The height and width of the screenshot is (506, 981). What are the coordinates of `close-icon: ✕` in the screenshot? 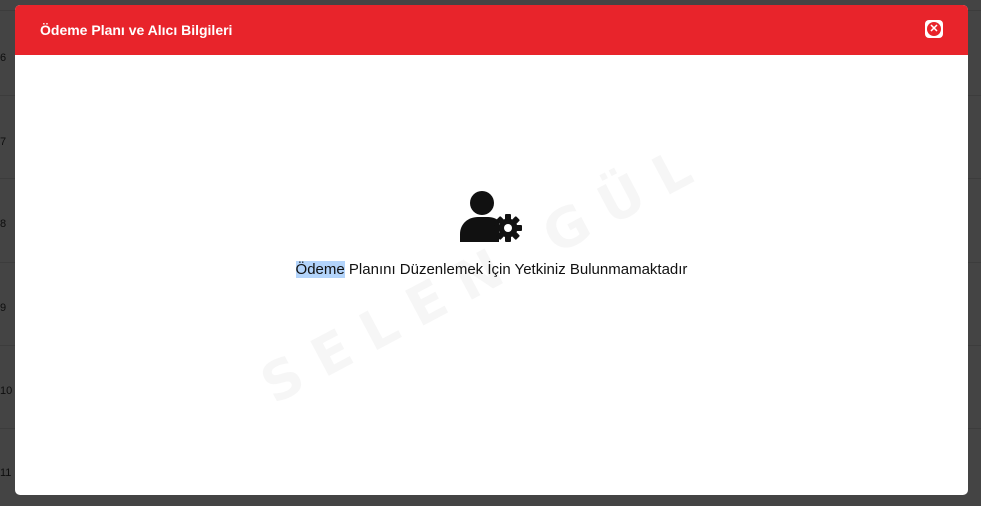 It's located at (934, 29).